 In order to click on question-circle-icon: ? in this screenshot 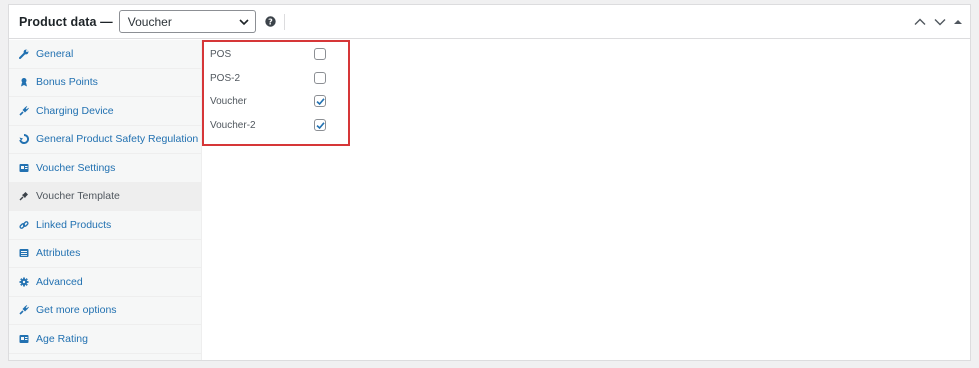, I will do `click(270, 21)`.